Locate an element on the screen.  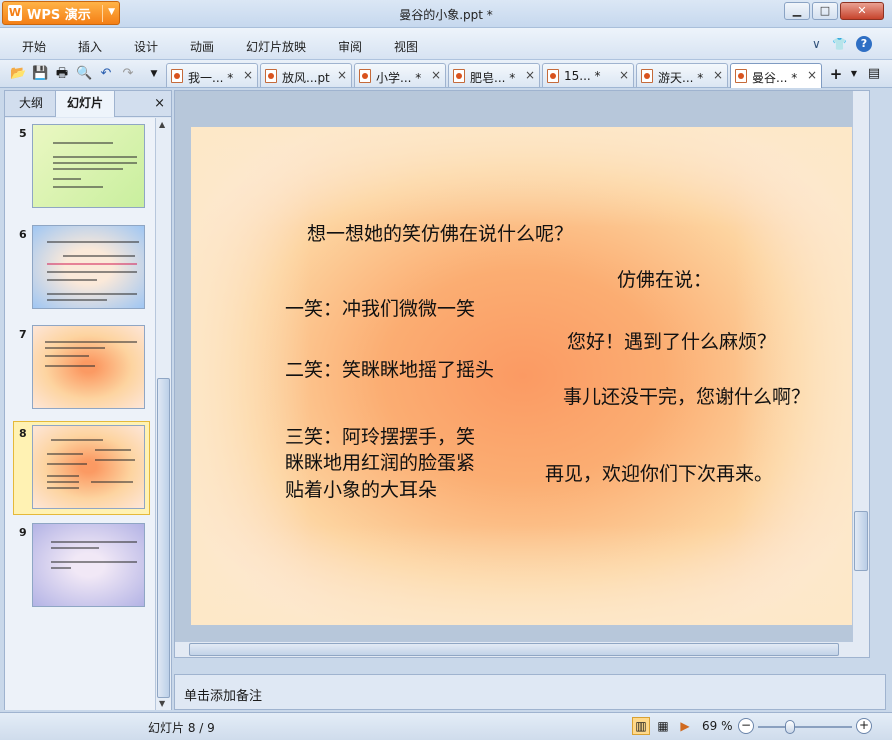
slide-text-reply-1: 您好！遇到了什么麻烦？ is located at coordinates (671, 340).